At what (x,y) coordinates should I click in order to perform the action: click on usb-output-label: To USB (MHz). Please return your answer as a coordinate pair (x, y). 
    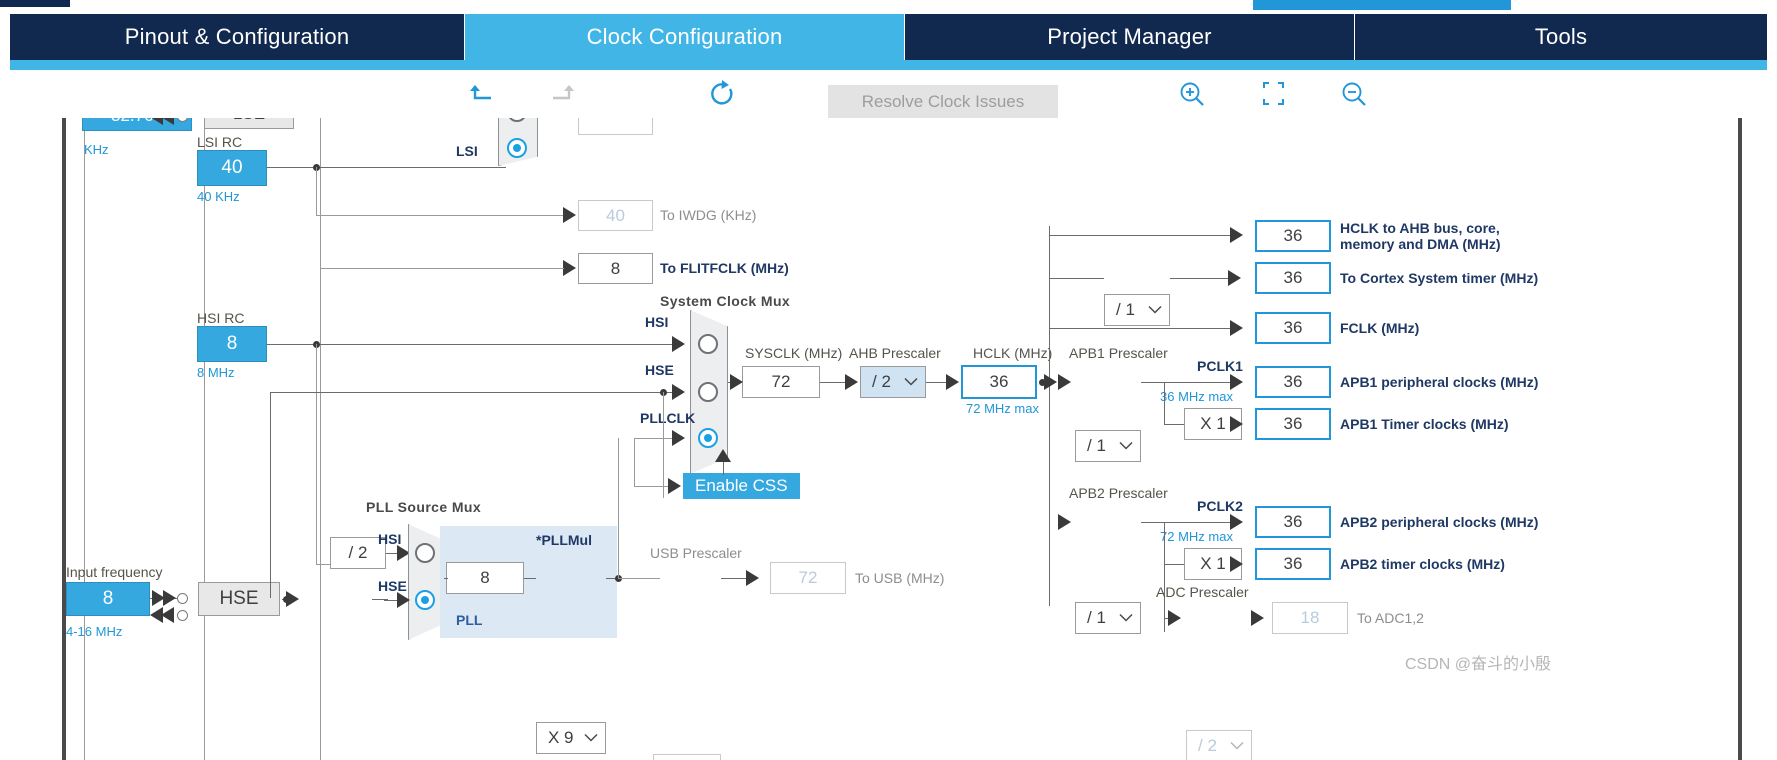
    Looking at the image, I should click on (900, 578).